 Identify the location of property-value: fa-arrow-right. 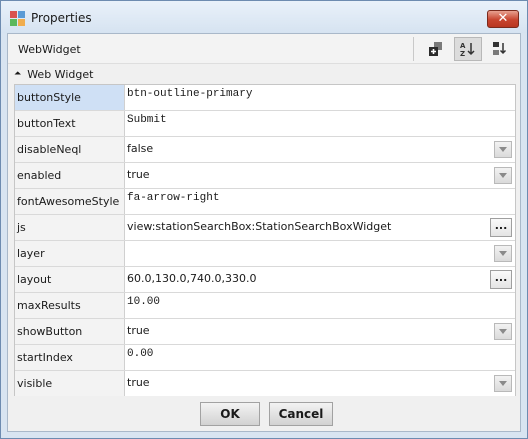
(173, 198).